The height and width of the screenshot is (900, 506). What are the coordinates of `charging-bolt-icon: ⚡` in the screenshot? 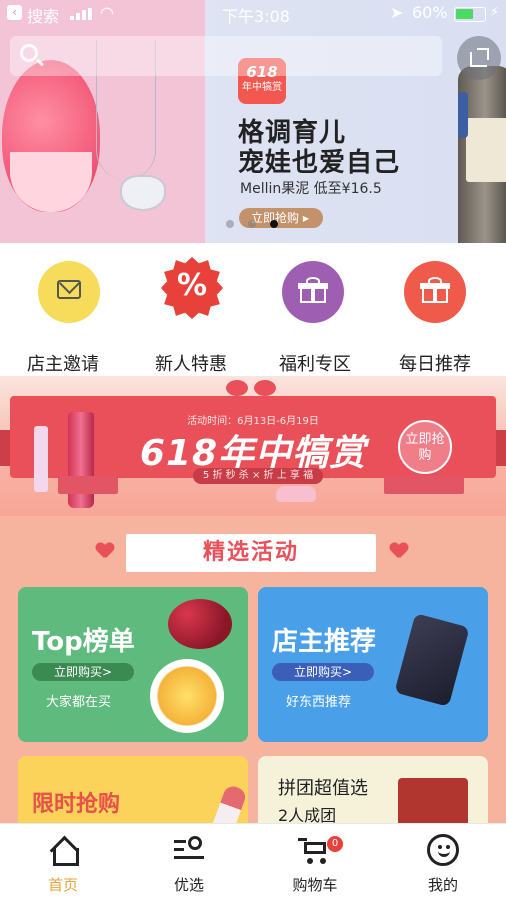 It's located at (495, 12).